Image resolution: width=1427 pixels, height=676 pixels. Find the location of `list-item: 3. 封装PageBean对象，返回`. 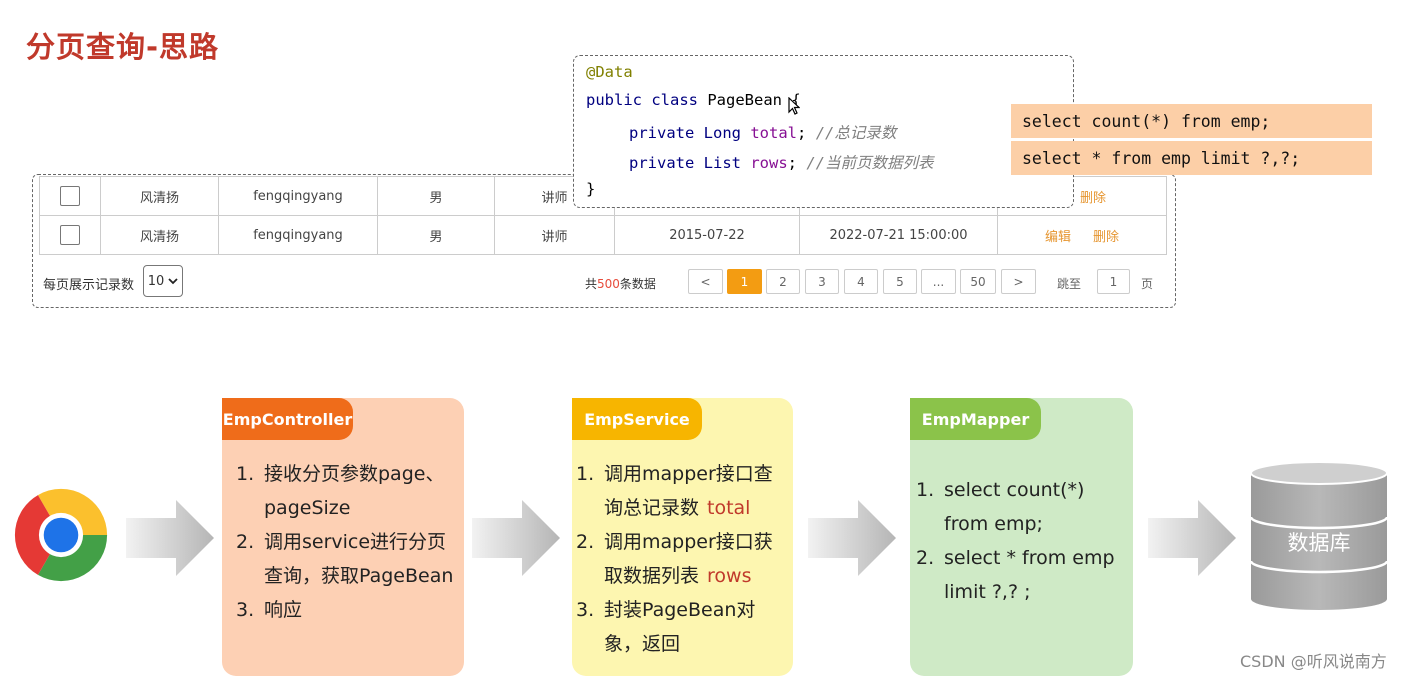

list-item: 3. 封装PageBean对象，返回 is located at coordinates (666, 627).